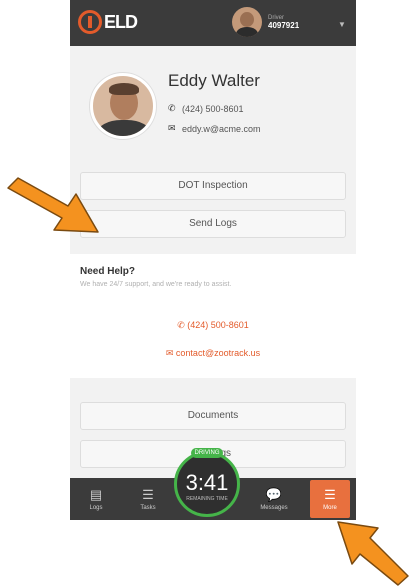  I want to click on help-phone-text: (424) 500-8601, so click(218, 325).